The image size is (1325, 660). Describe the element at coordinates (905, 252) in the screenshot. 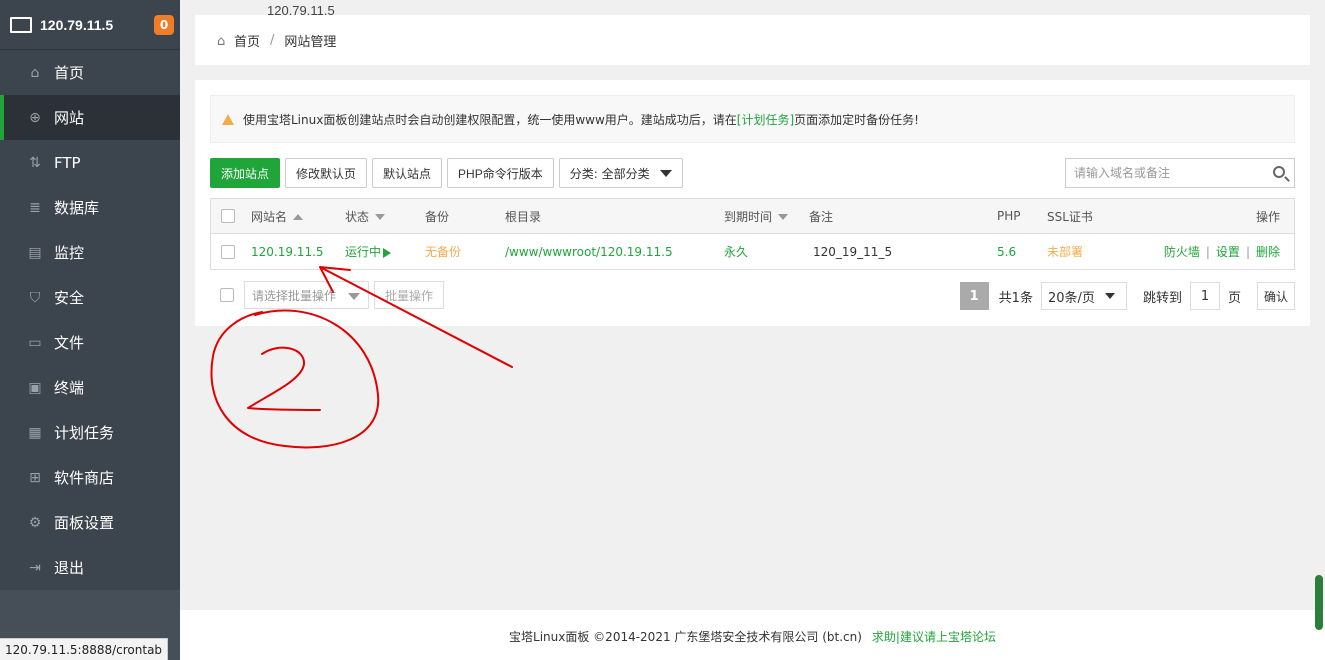

I see `site-remark: 120_19_11_5` at that location.